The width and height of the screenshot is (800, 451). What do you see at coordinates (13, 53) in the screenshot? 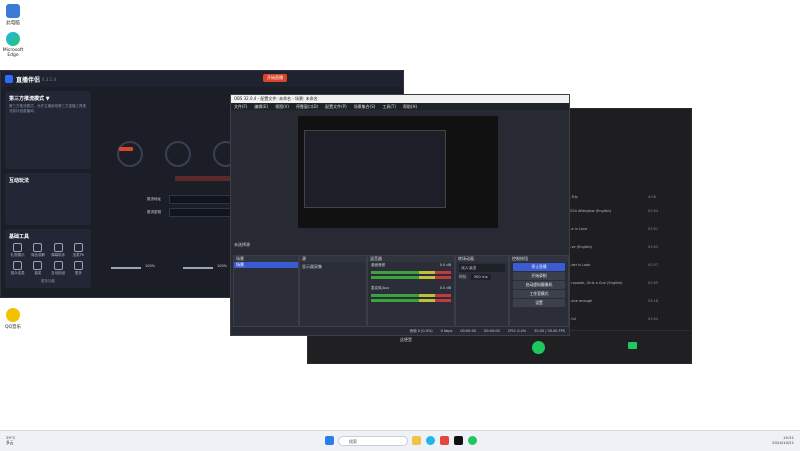
I see `desktop-icon-label: Microsoft Edge` at bounding box center [13, 53].